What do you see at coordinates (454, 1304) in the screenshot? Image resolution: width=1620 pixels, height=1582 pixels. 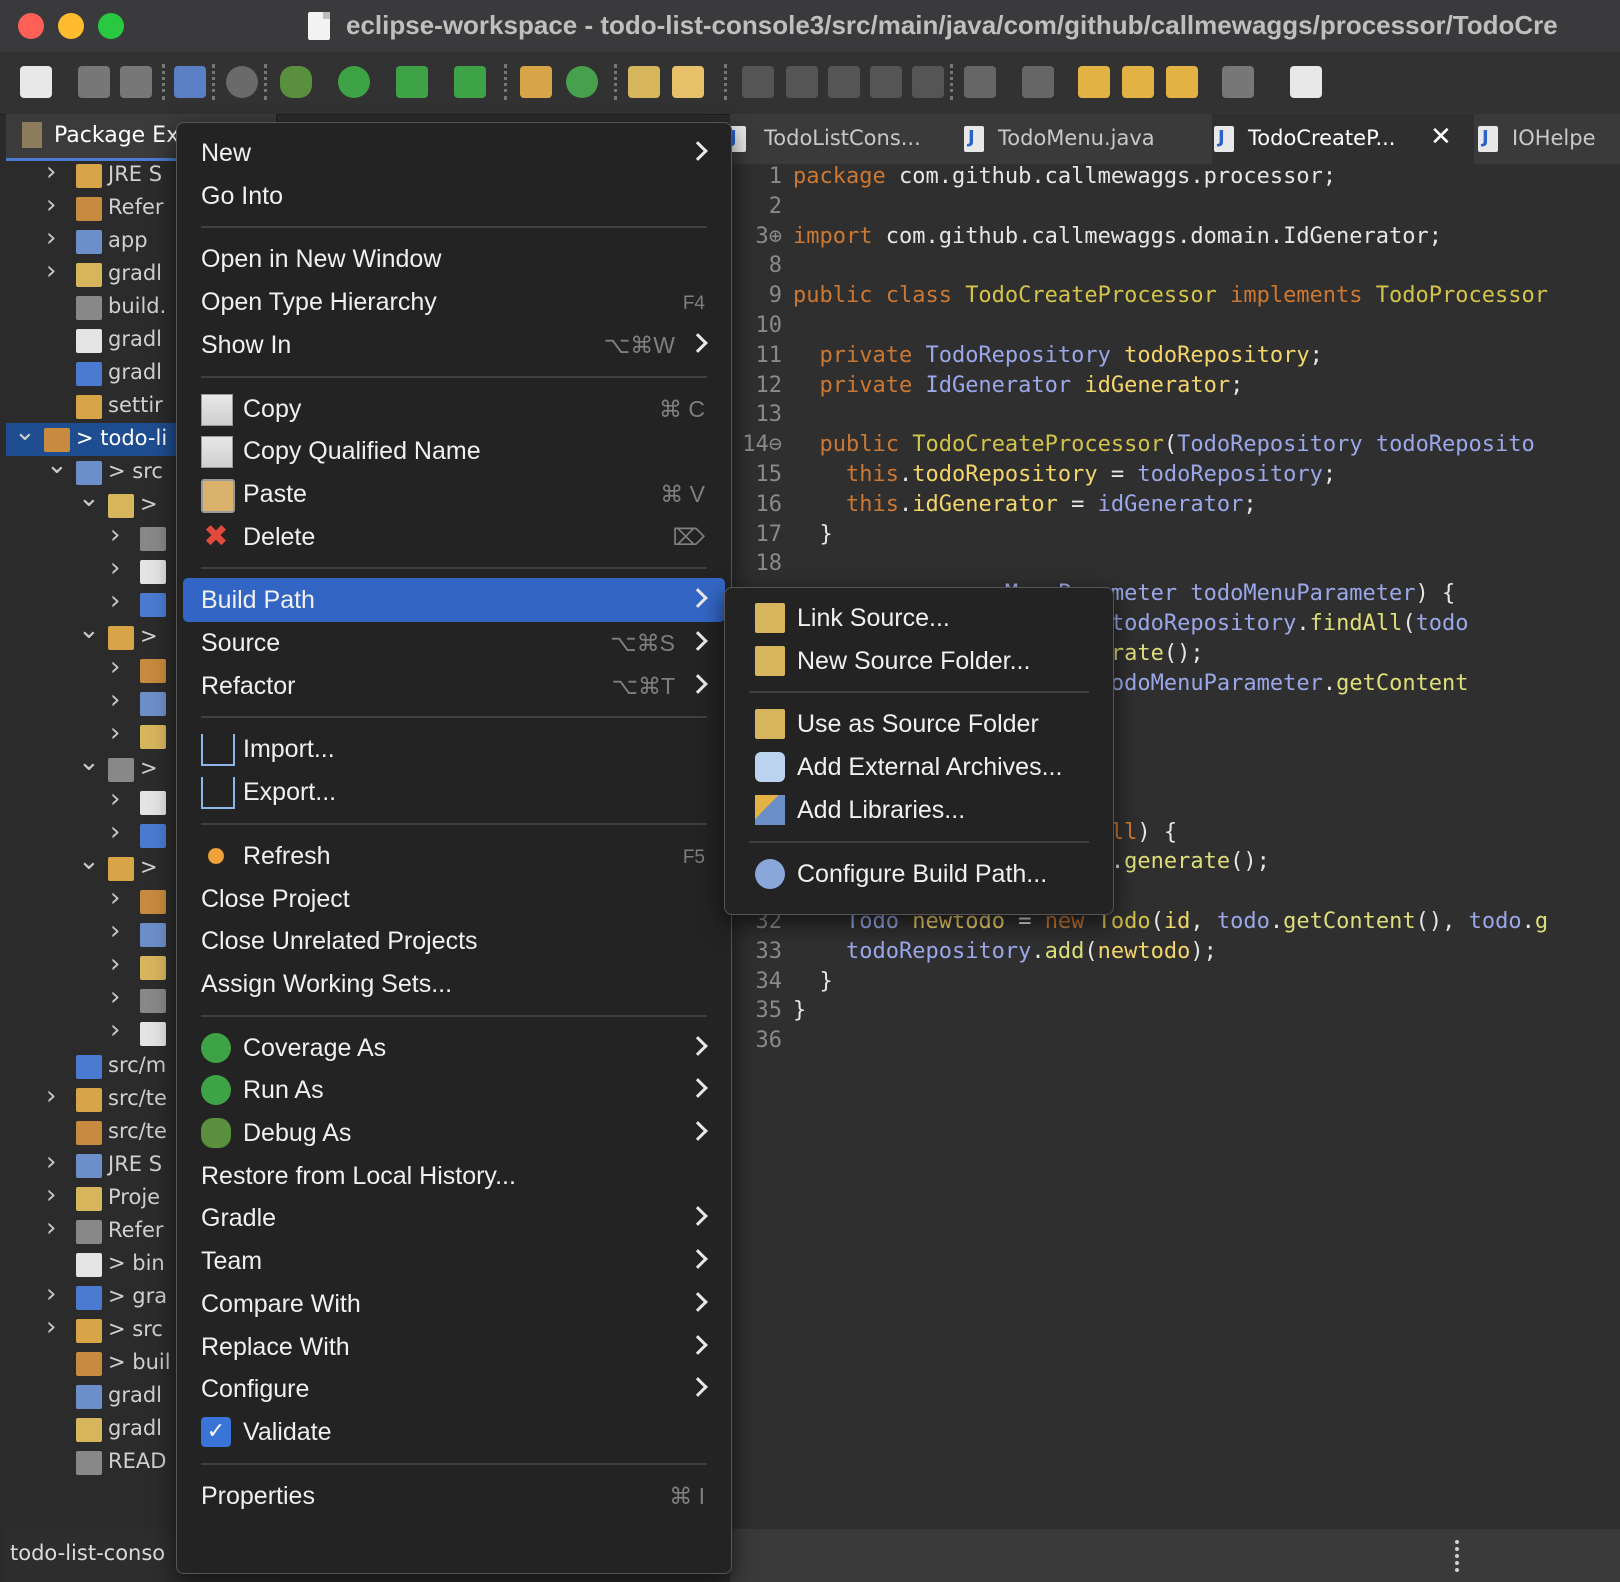 I see `menu-item-compare-with: Compare With` at bounding box center [454, 1304].